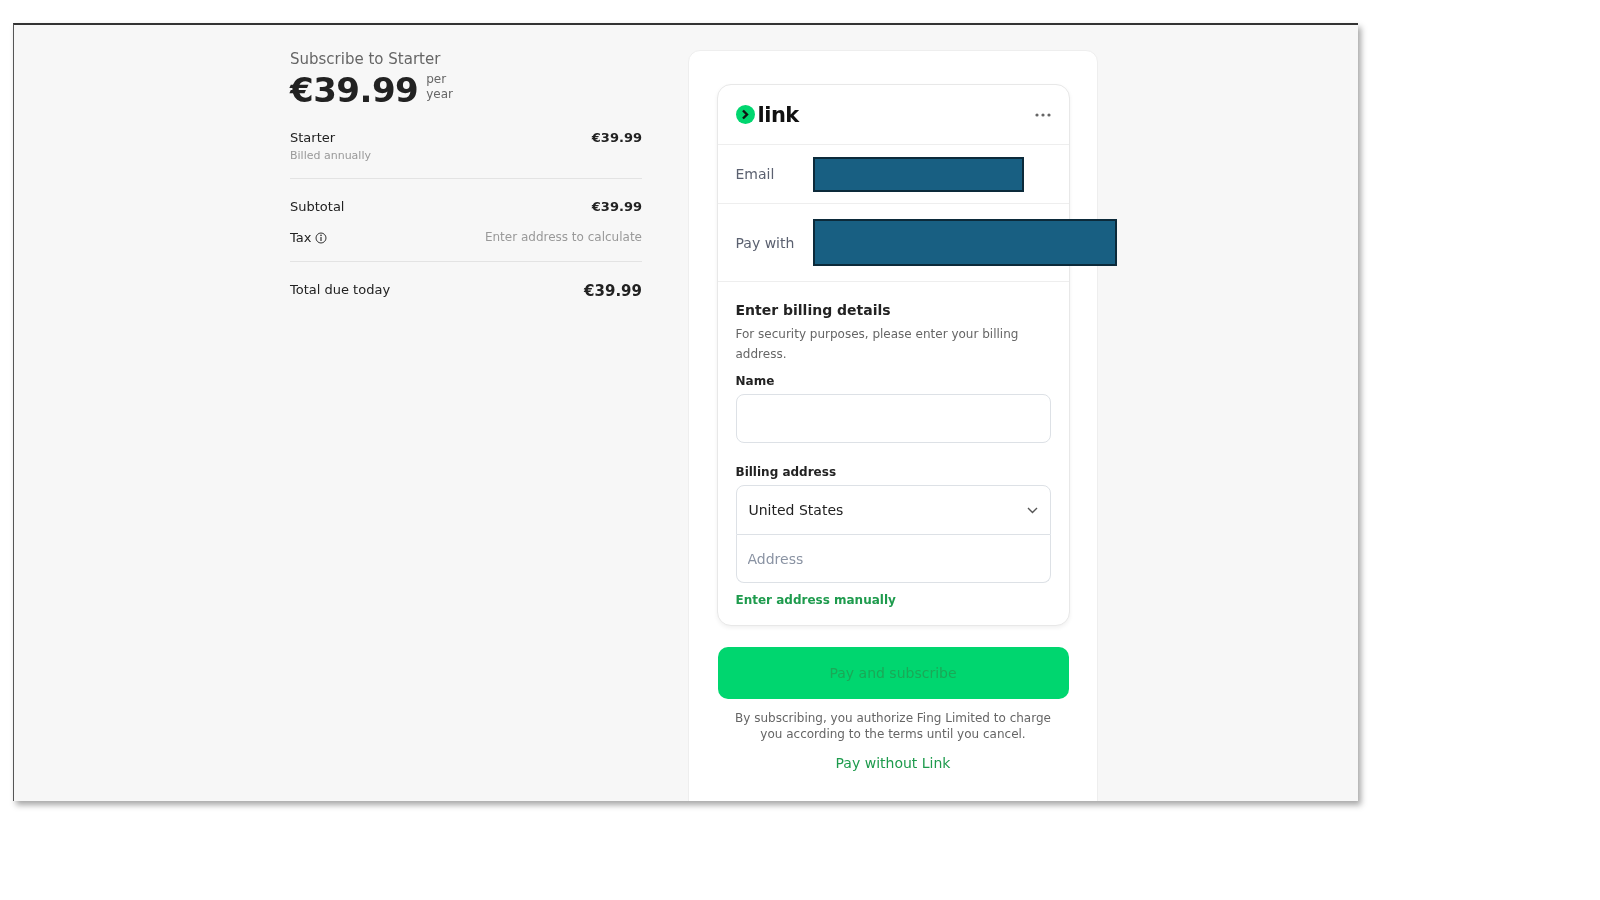 Image resolution: width=1600 pixels, height=900 pixels. What do you see at coordinates (317, 206) in the screenshot?
I see `subtotal-label: Subtotal` at bounding box center [317, 206].